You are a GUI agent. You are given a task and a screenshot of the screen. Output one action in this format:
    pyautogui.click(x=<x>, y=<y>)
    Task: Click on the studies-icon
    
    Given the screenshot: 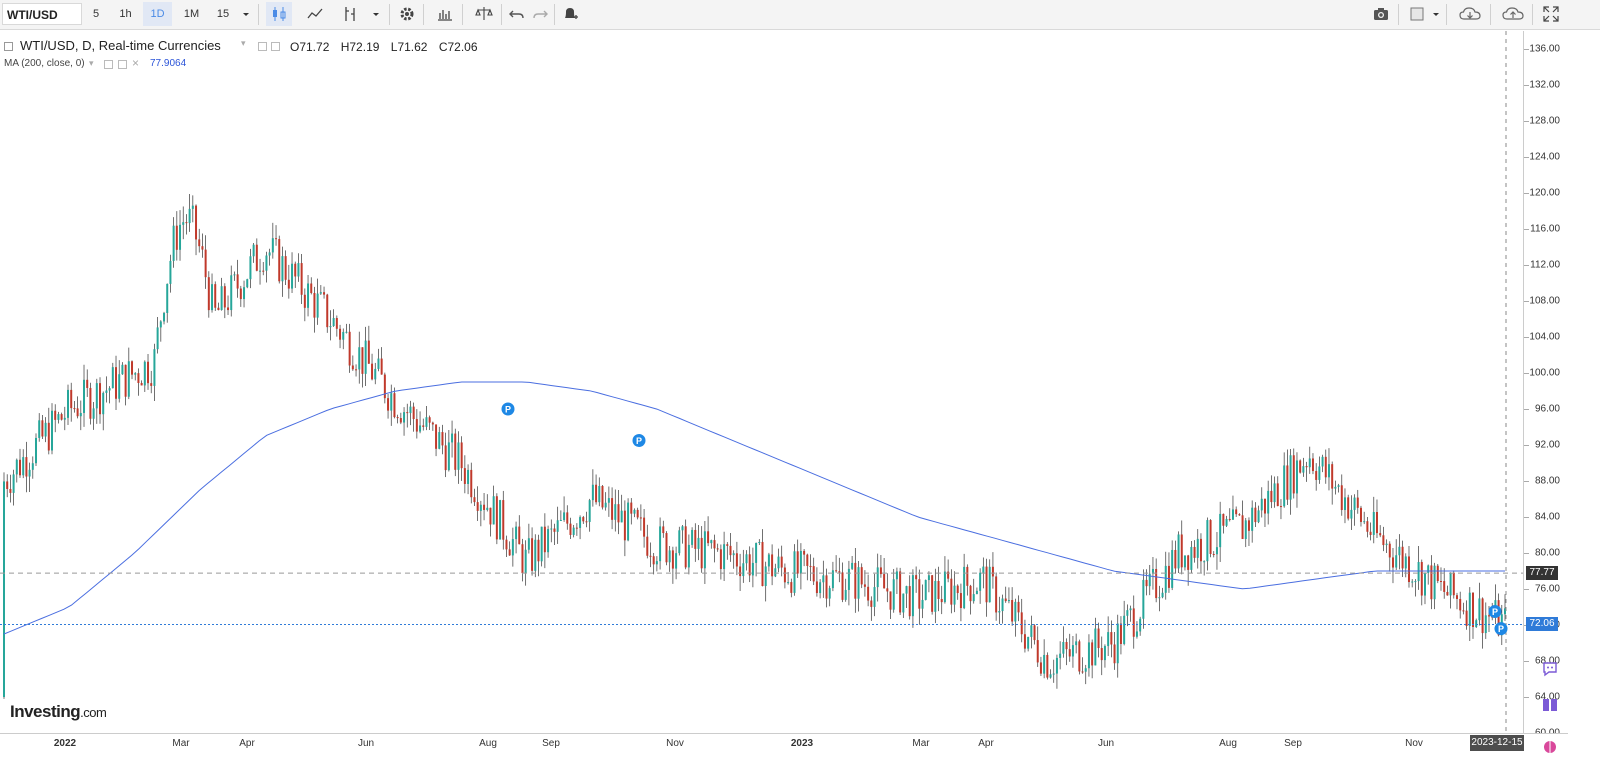 What is the action you would take?
    pyautogui.click(x=445, y=14)
    